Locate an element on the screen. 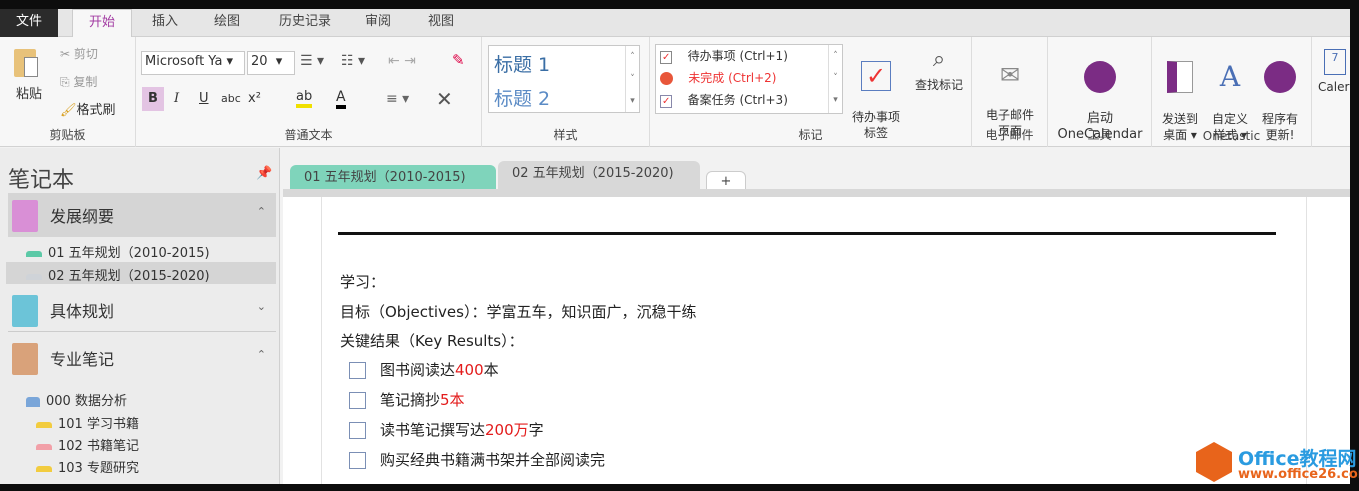 Image resolution: width=1359 pixels, height=491 pixels. todo-text: 购买经典书籍满书架并全部阅读完 is located at coordinates (493, 460).